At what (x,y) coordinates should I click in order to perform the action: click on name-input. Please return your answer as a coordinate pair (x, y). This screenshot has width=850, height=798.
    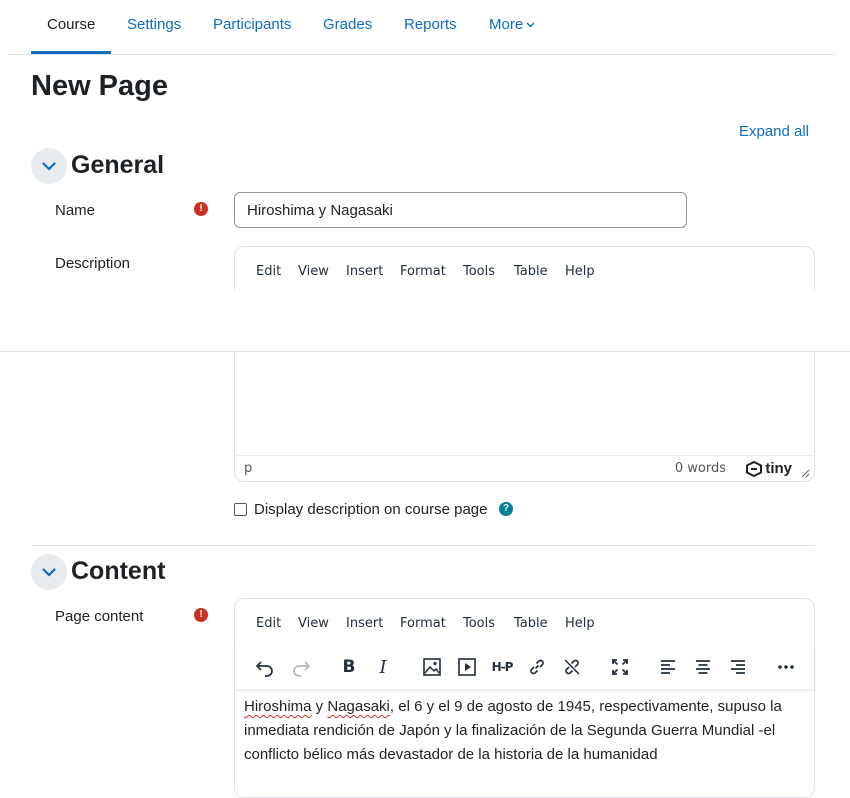
    Looking at the image, I should click on (460, 210).